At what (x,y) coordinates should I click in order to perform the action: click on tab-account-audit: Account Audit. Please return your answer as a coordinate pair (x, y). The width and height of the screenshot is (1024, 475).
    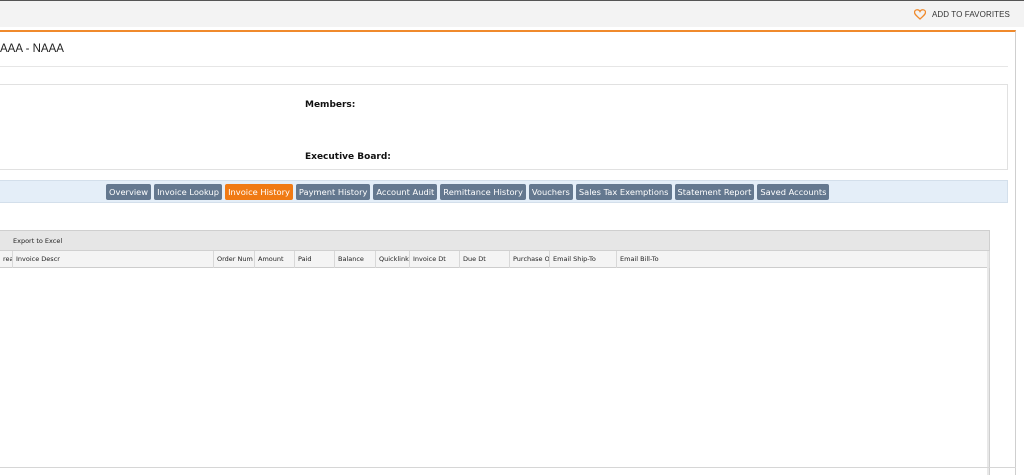
    Looking at the image, I should click on (405, 192).